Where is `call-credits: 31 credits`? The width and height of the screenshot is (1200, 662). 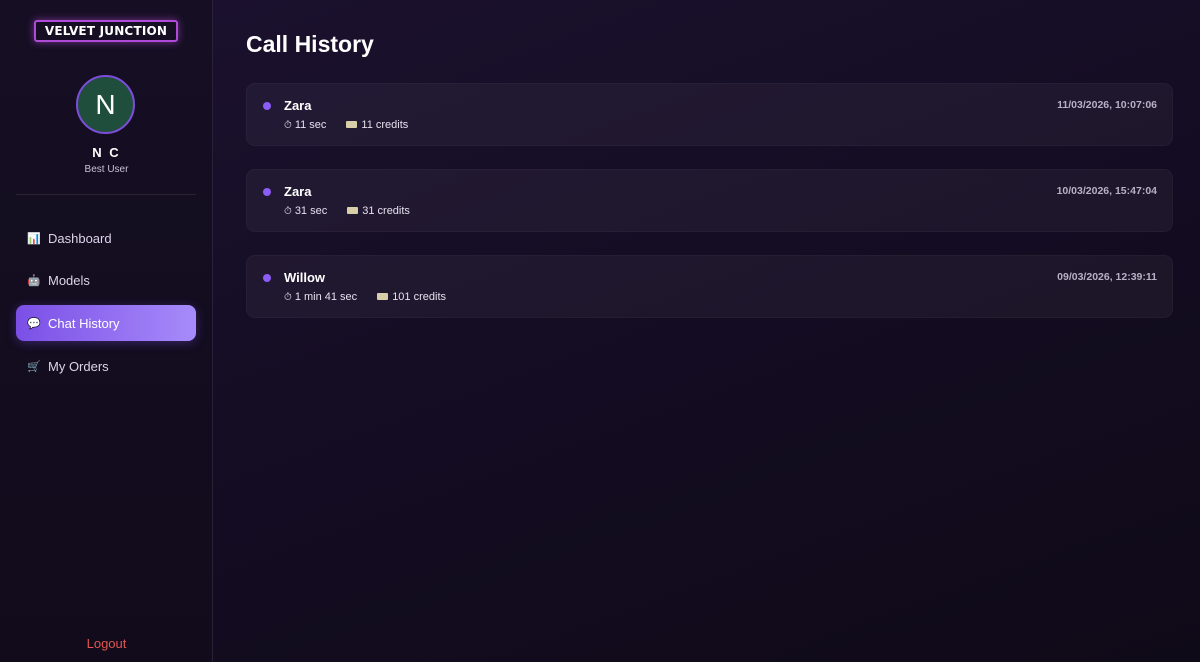
call-credits: 31 credits is located at coordinates (386, 211).